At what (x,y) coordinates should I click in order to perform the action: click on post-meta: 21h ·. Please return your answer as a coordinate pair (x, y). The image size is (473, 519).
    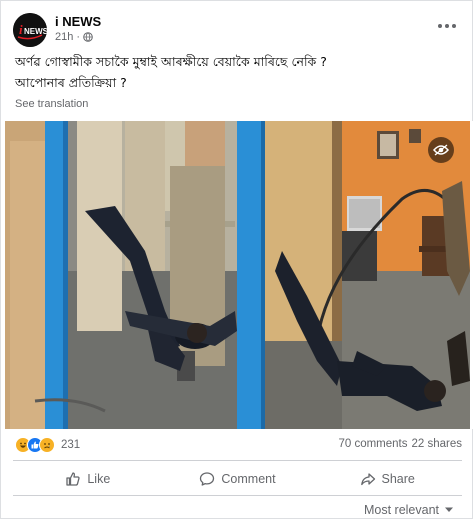
    Looking at the image, I should click on (74, 37).